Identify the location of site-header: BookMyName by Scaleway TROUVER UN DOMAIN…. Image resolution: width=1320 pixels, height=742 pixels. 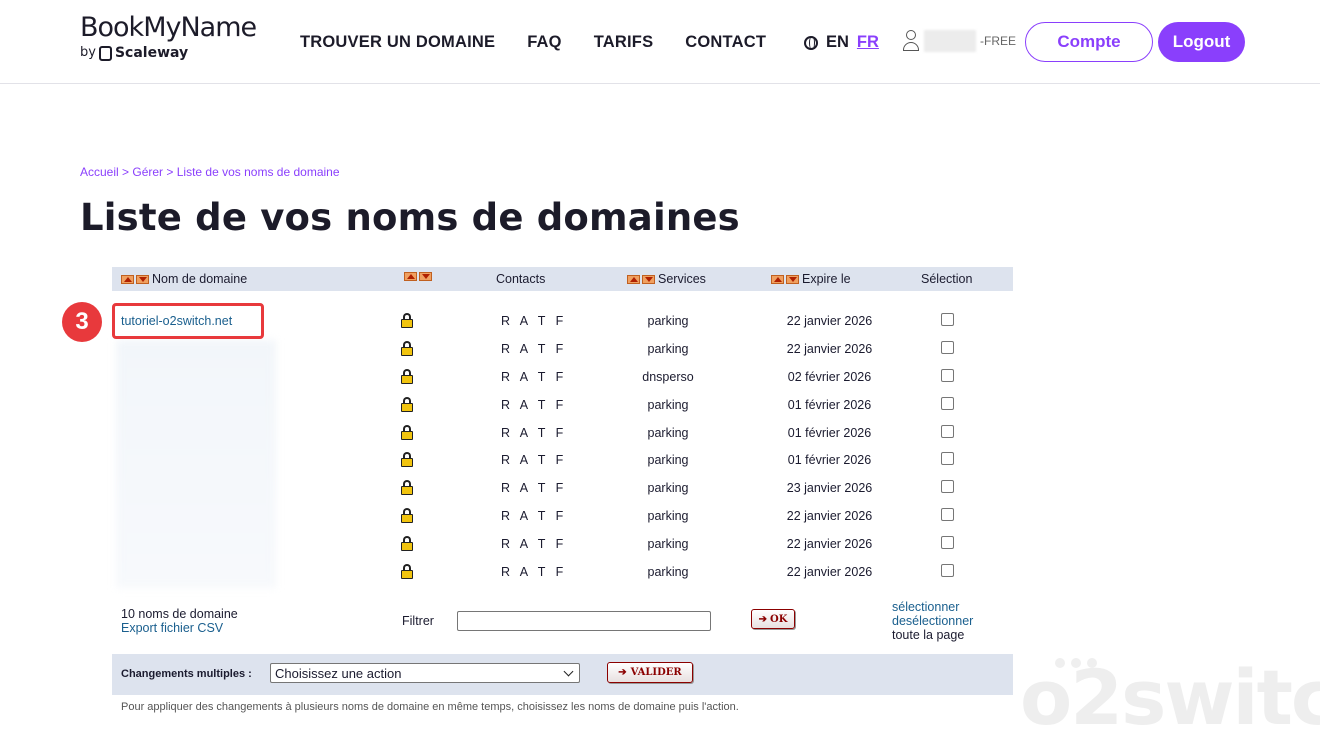
(660, 42).